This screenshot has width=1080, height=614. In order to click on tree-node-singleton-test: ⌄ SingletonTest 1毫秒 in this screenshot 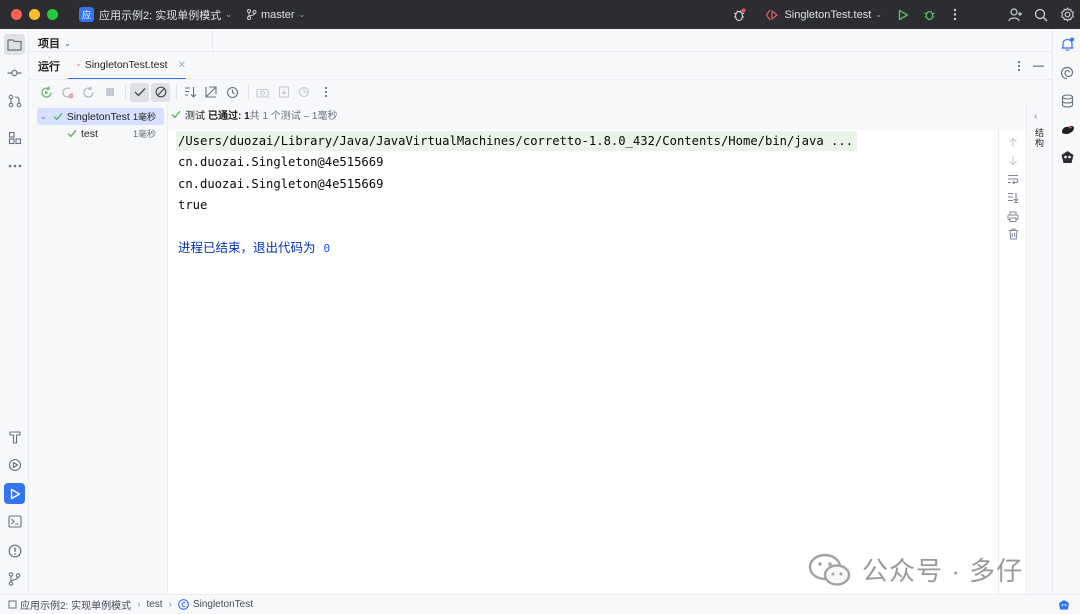, I will do `click(100, 116)`.